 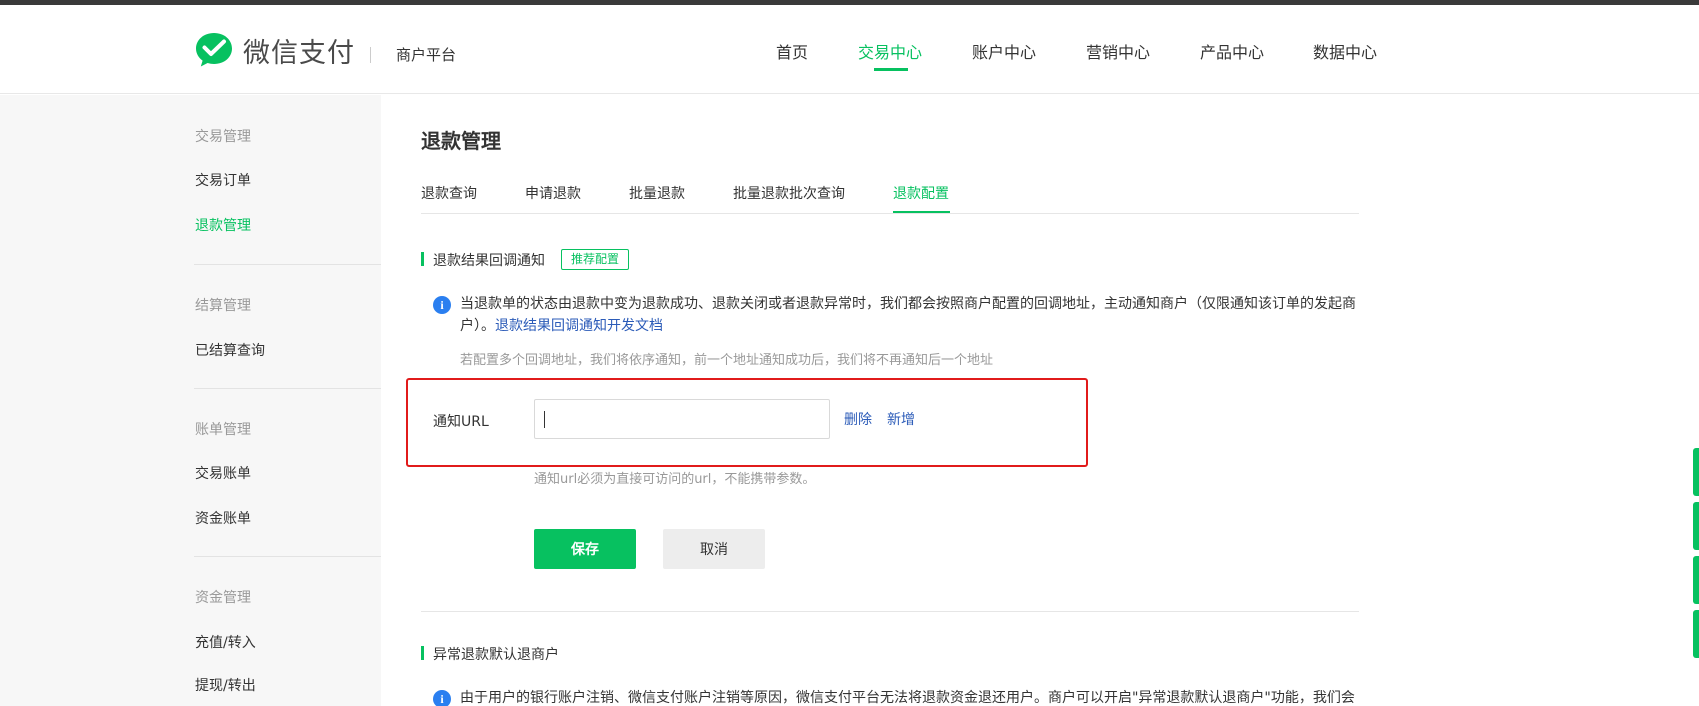 What do you see at coordinates (595, 259) in the screenshot?
I see `recommended-badge: 推荐配置` at bounding box center [595, 259].